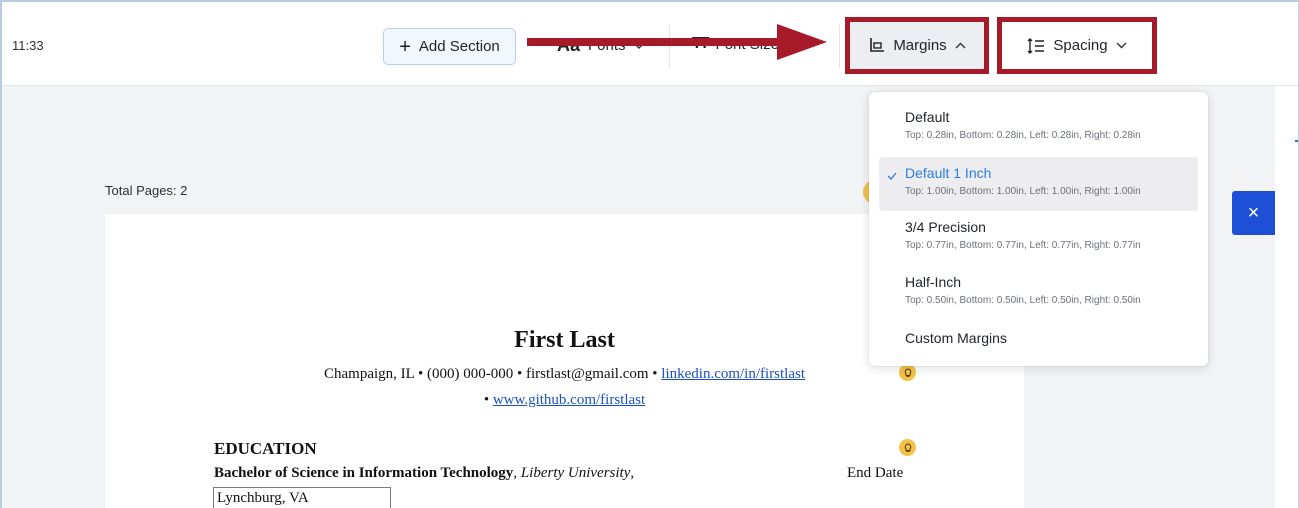  I want to click on margins-icon, so click(877, 45).